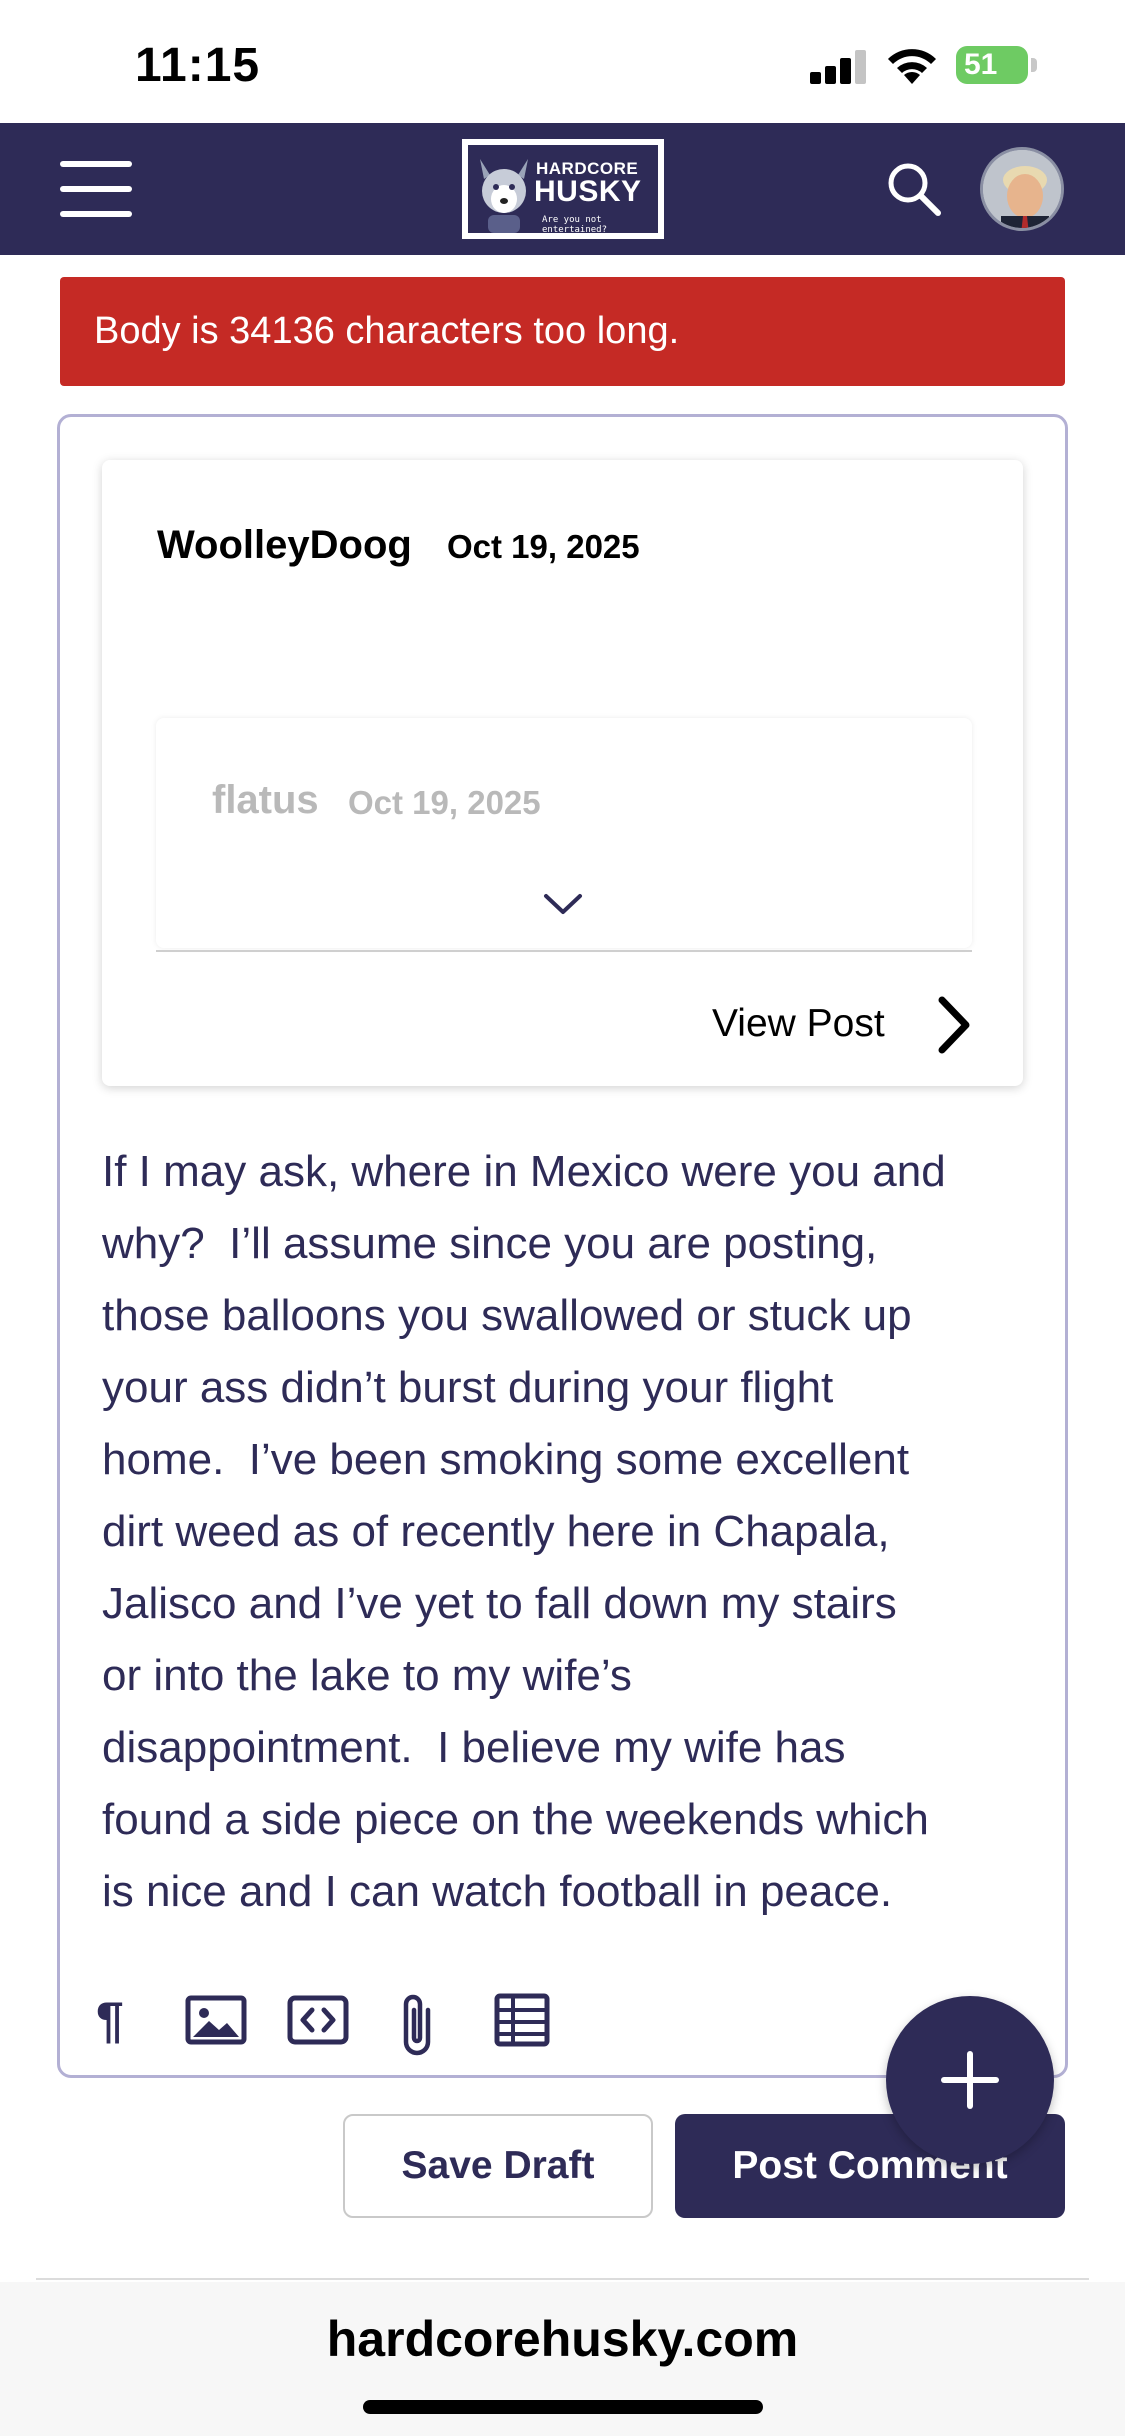 This screenshot has height=2436, width=1125. I want to click on view-post-link: View Post, so click(845, 1023).